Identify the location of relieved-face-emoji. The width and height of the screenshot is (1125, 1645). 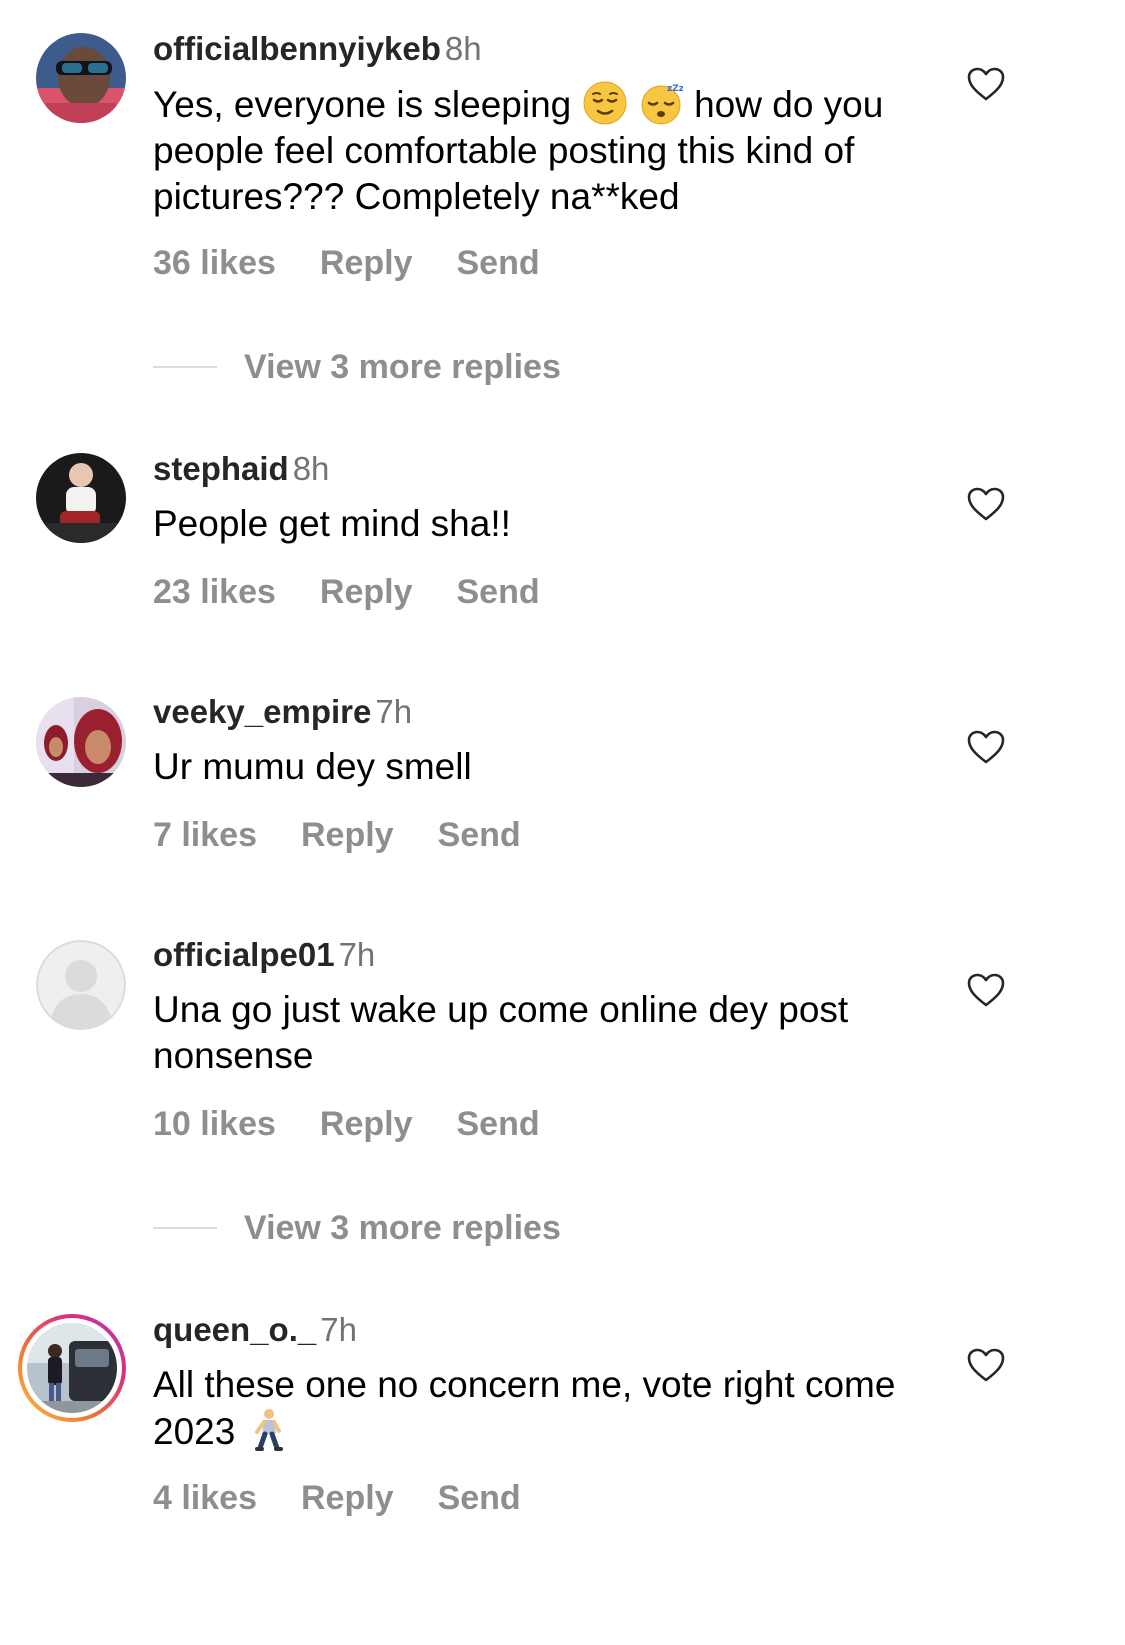
(605, 103).